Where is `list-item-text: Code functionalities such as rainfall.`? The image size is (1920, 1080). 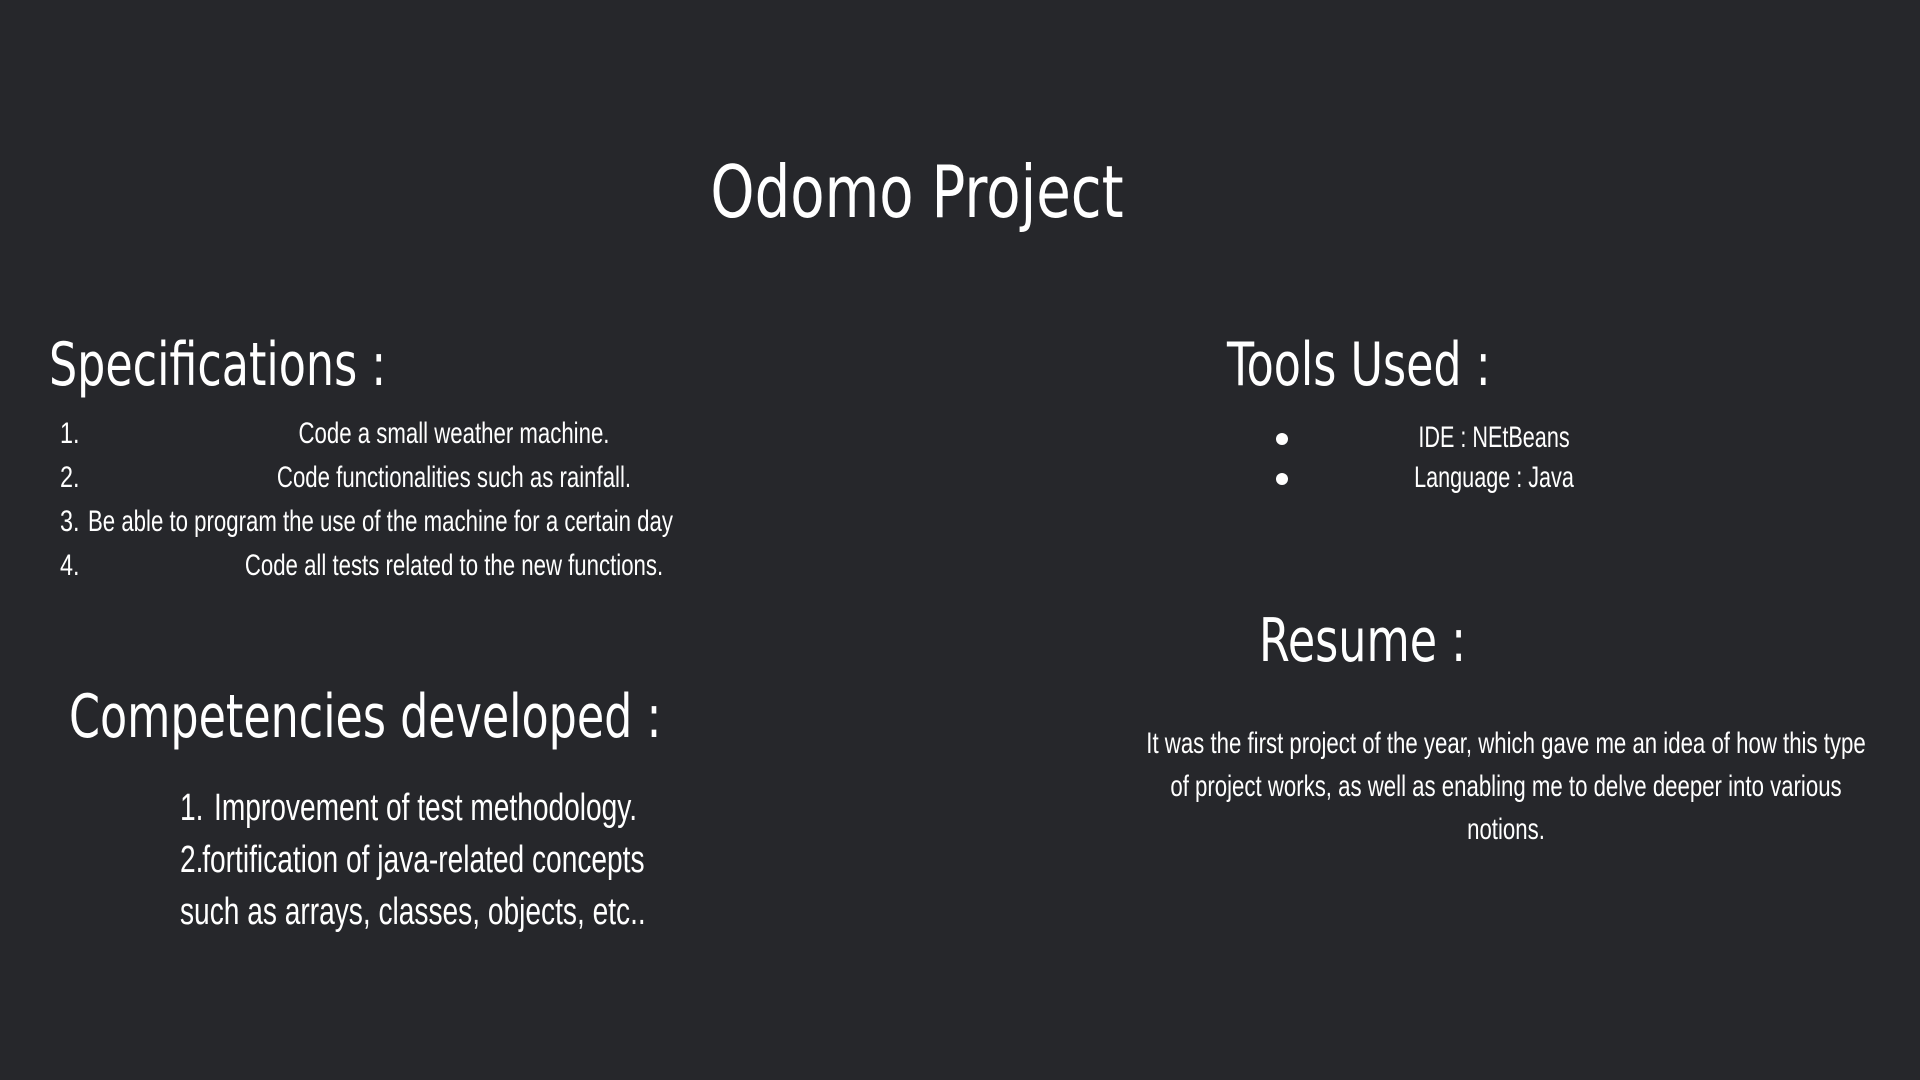 list-item-text: Code functionalities such as rainfall. is located at coordinates (454, 477).